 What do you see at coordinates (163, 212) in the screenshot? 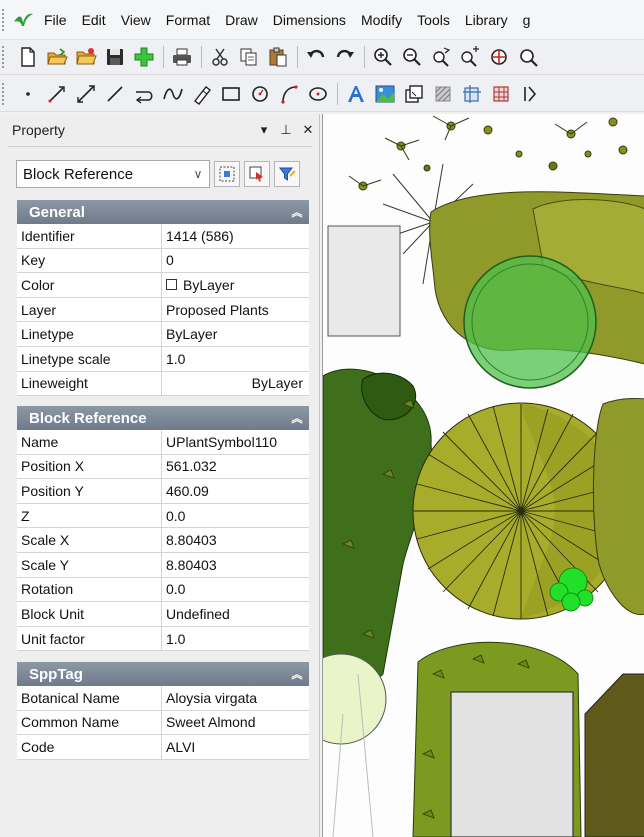
I see `general-section-header: General ︽` at bounding box center [163, 212].